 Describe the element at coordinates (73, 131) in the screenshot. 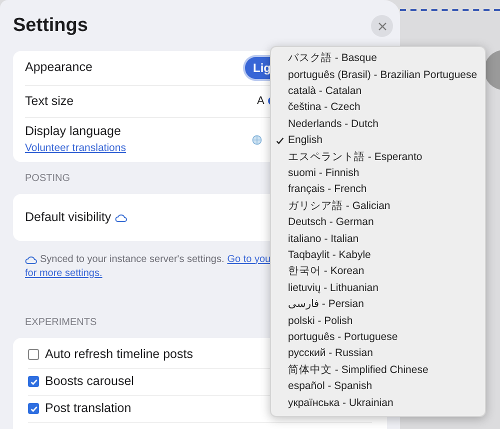

I see `display-language-label: Display language` at that location.